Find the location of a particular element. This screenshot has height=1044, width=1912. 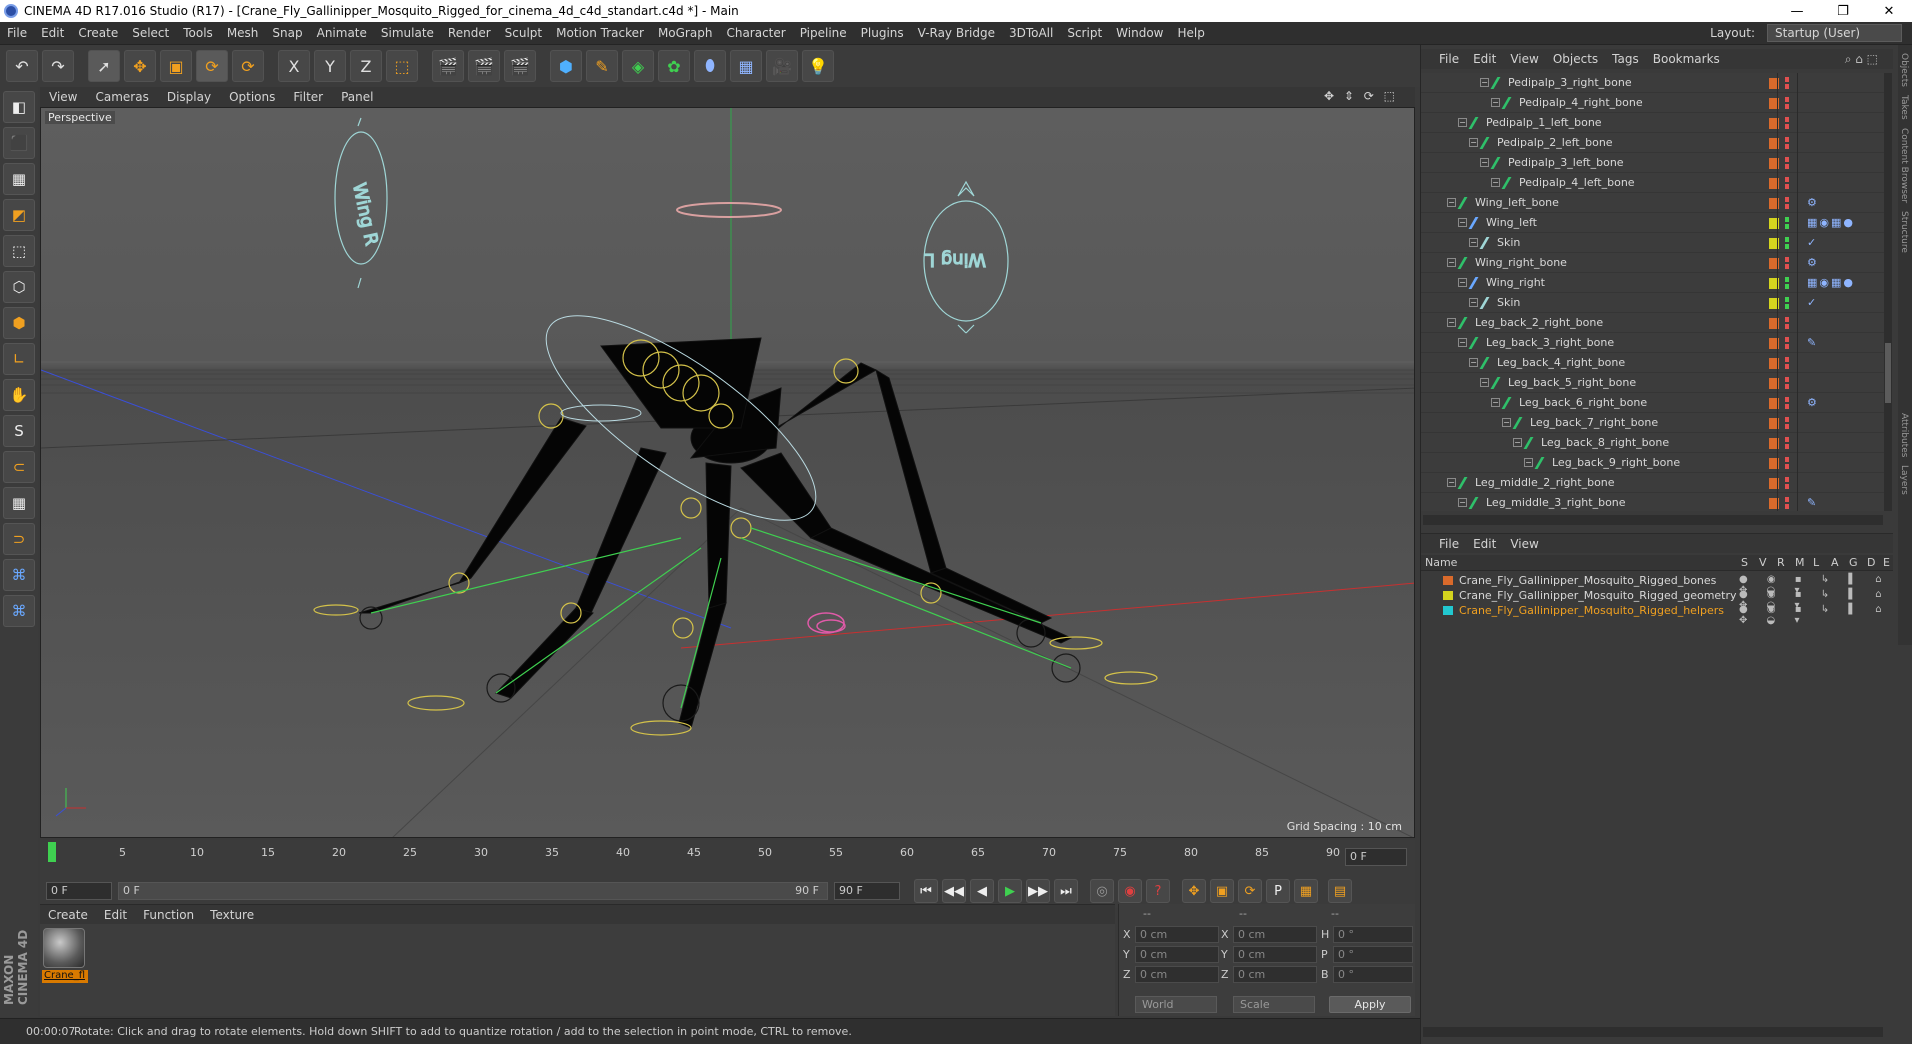

object-name: Skin is located at coordinates (1508, 242).